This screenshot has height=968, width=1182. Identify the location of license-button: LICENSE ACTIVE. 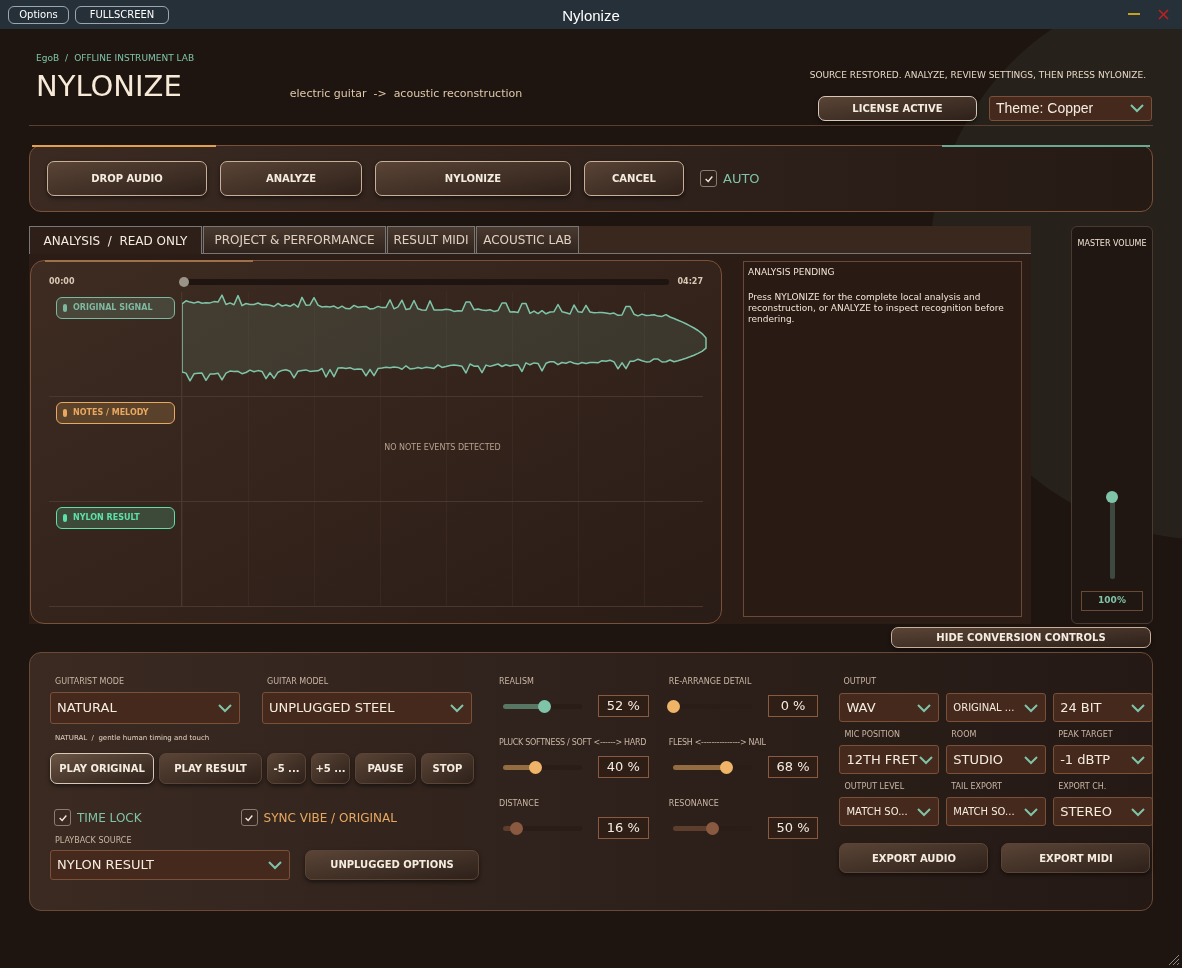
(897, 108).